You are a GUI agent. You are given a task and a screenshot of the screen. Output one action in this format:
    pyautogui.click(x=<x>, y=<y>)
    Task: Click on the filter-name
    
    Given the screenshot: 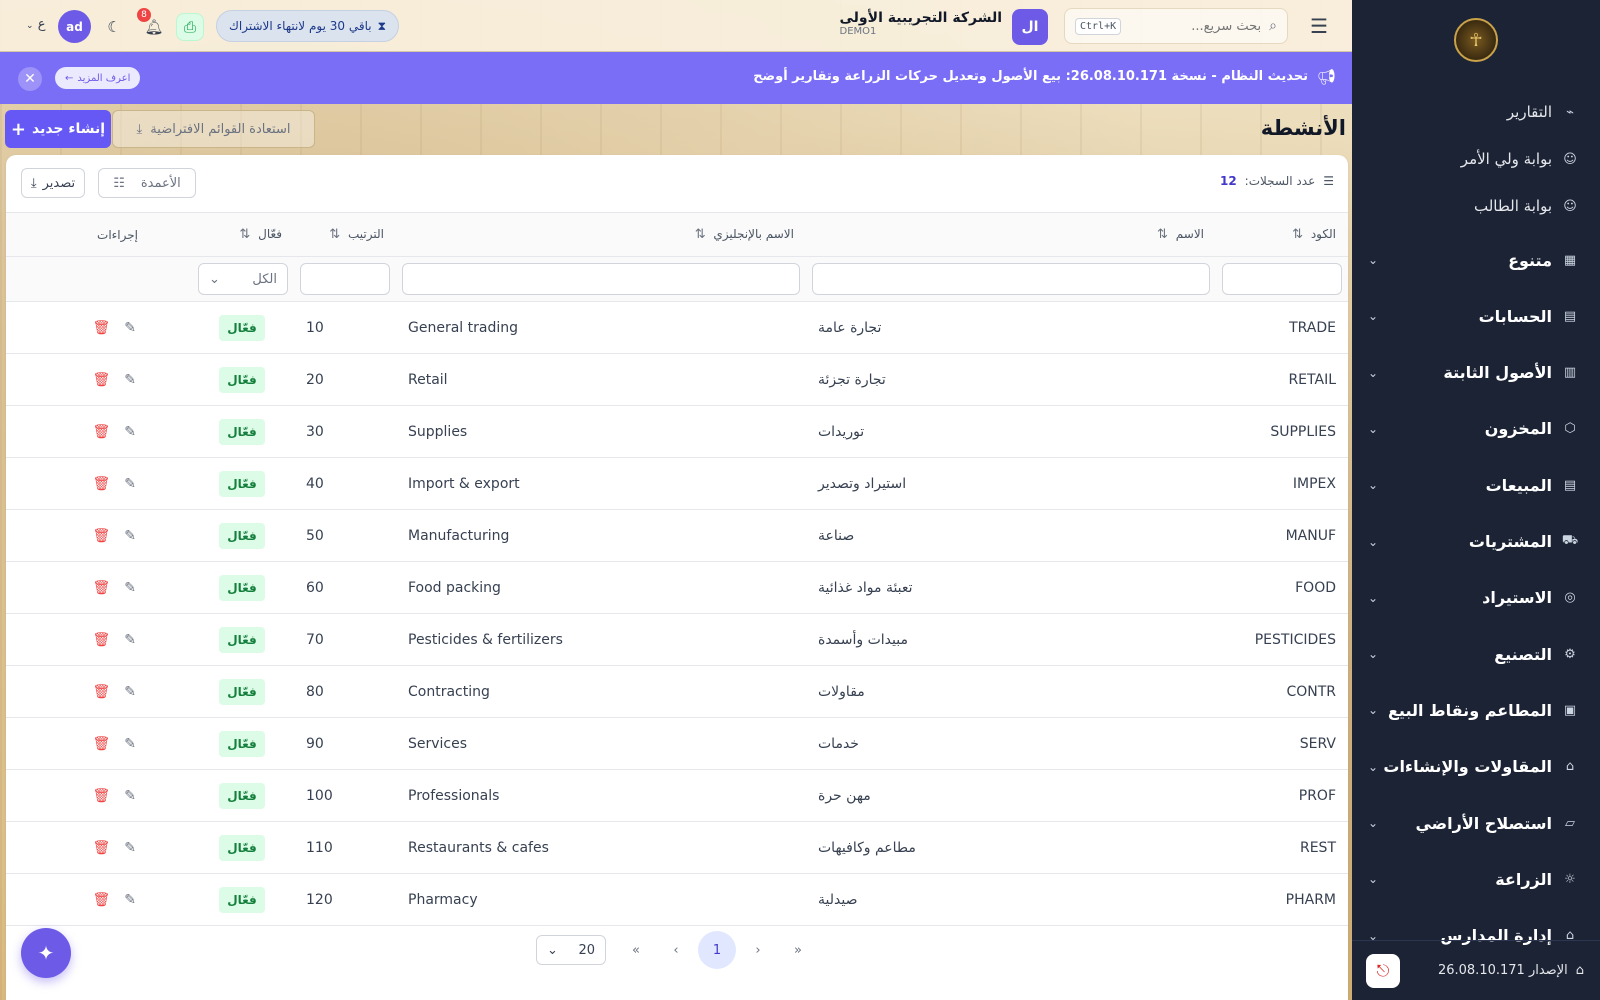 What is the action you would take?
    pyautogui.click(x=1011, y=279)
    